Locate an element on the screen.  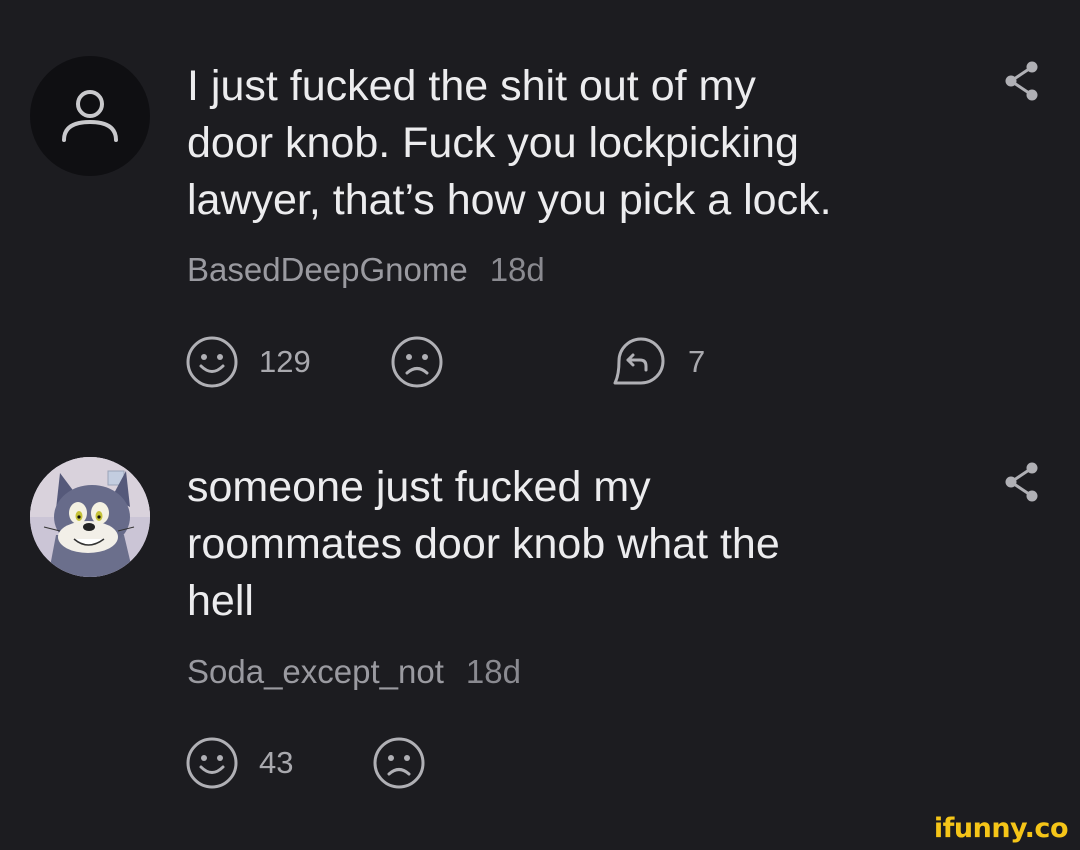
reply-icon is located at coordinates (639, 361).